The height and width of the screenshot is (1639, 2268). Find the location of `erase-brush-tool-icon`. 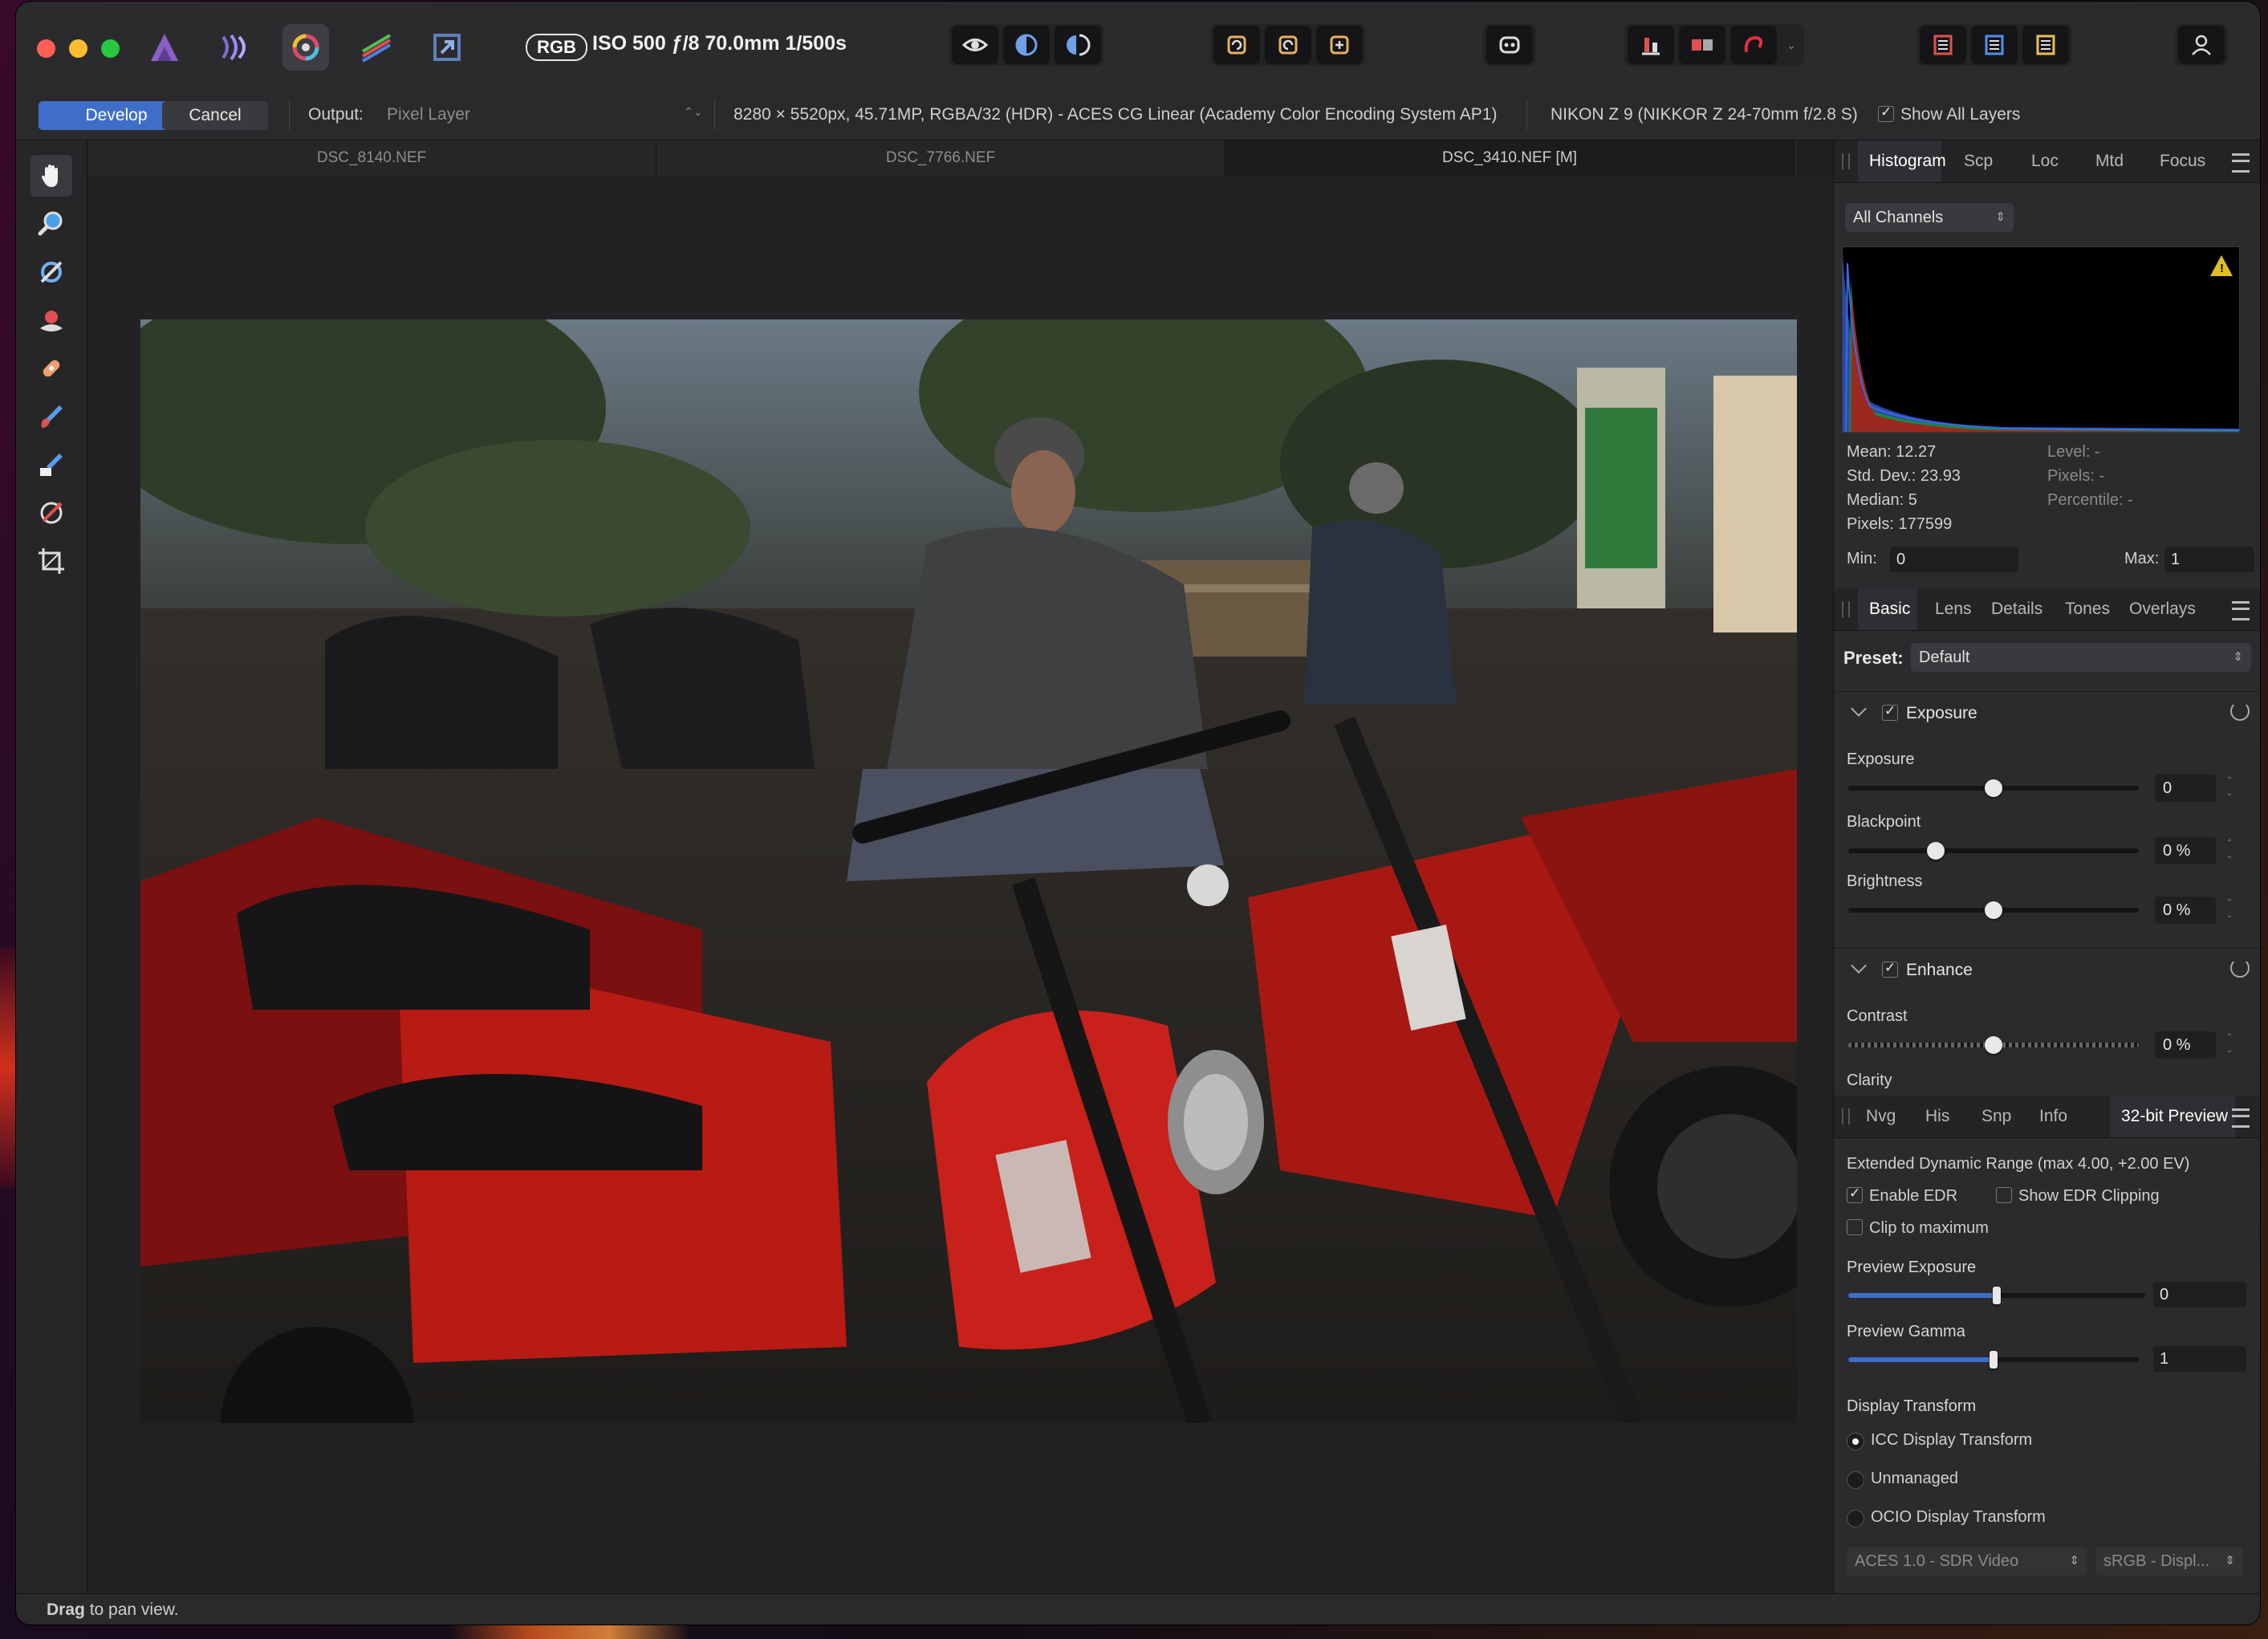

erase-brush-tool-icon is located at coordinates (51, 465).